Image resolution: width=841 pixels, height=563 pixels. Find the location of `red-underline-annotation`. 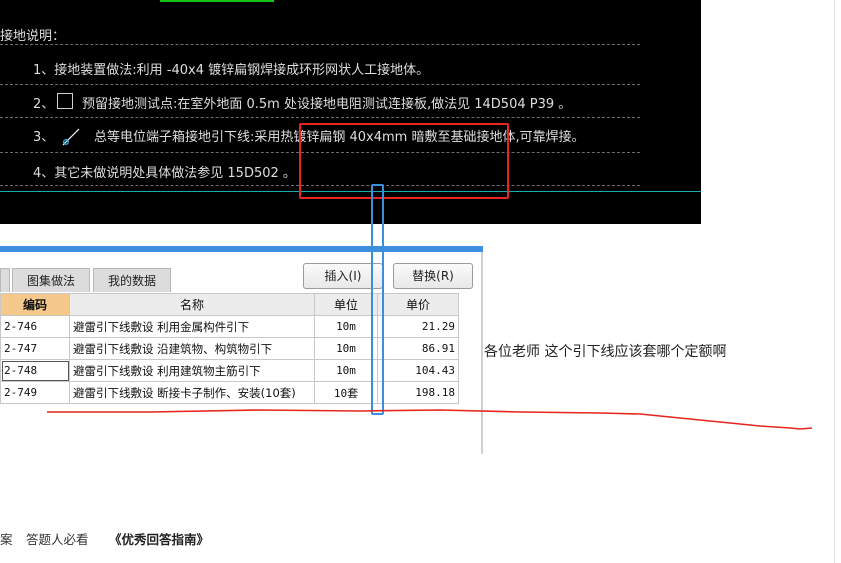

red-underline-annotation is located at coordinates (430, 419).